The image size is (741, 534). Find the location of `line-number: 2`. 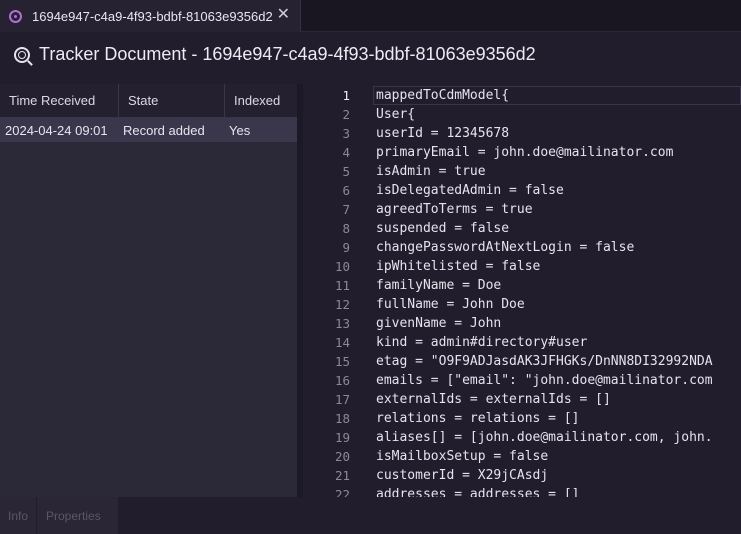

line-number: 2 is located at coordinates (346, 114).